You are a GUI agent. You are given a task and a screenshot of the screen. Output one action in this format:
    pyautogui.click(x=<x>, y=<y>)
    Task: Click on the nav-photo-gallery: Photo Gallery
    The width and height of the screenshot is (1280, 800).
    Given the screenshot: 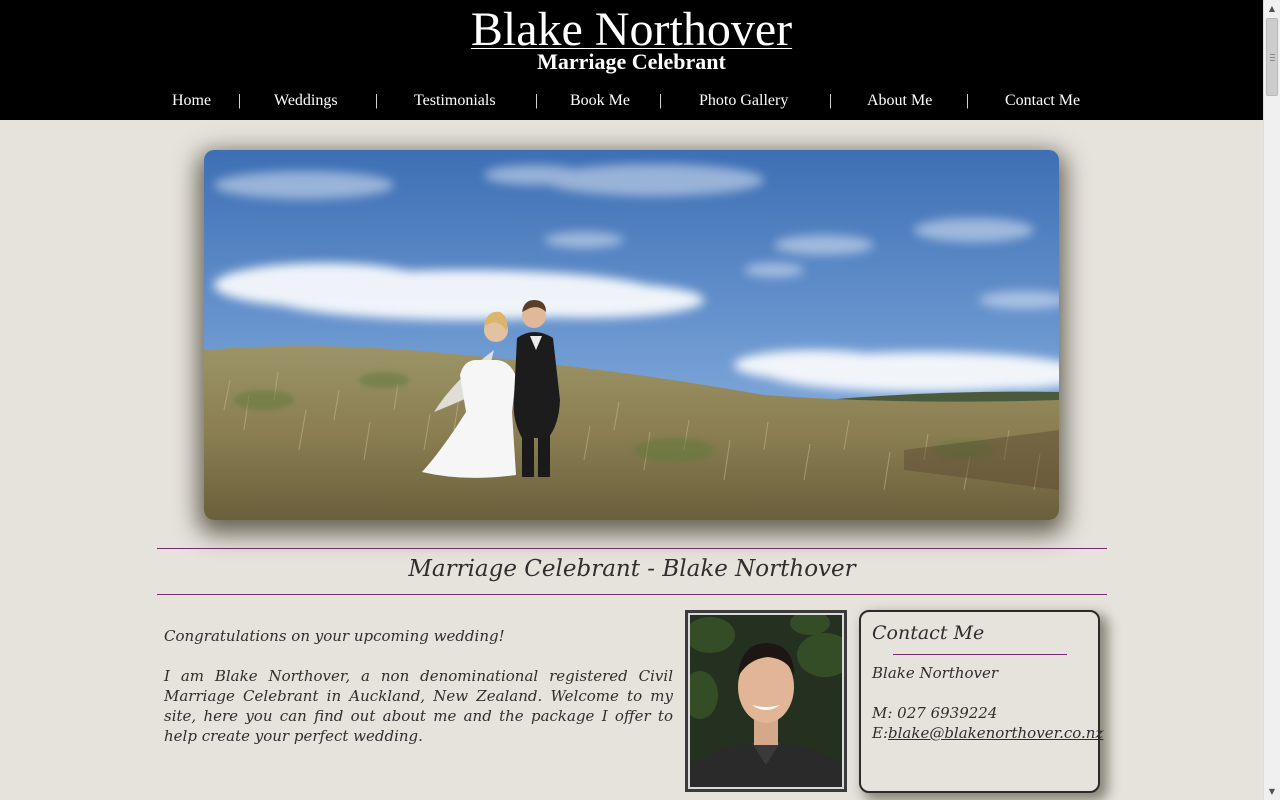 What is the action you would take?
    pyautogui.click(x=743, y=101)
    